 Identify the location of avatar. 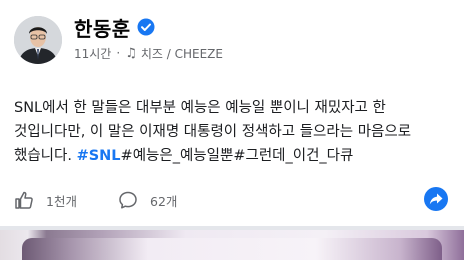
(38, 40).